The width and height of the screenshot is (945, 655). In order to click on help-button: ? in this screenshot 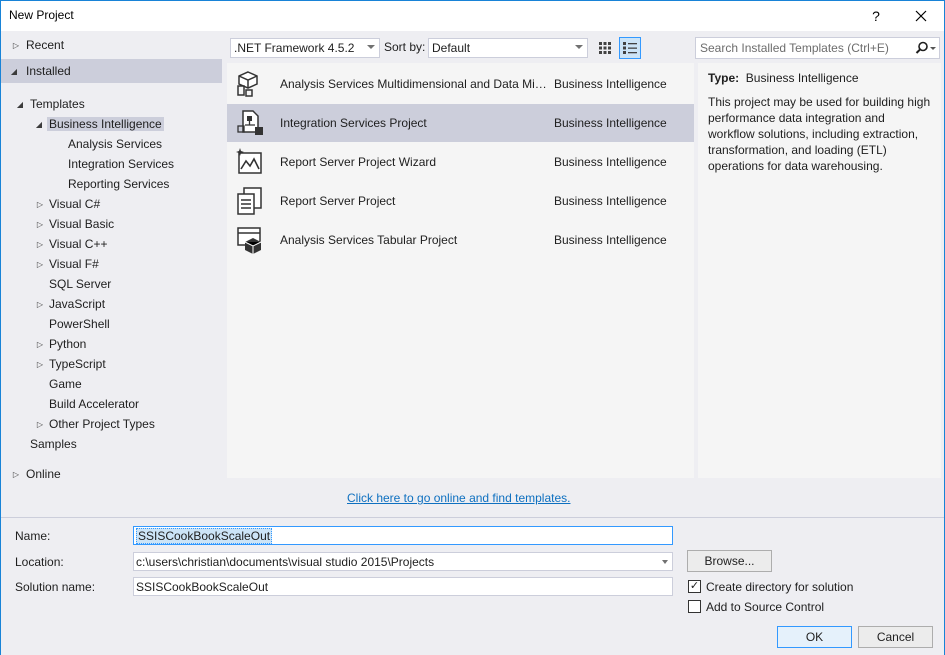, I will do `click(876, 16)`.